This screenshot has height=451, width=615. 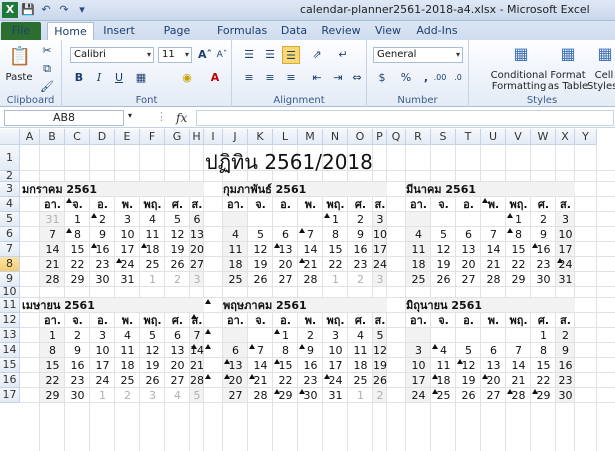 I want to click on day-cell: 1, so click(x=77, y=219).